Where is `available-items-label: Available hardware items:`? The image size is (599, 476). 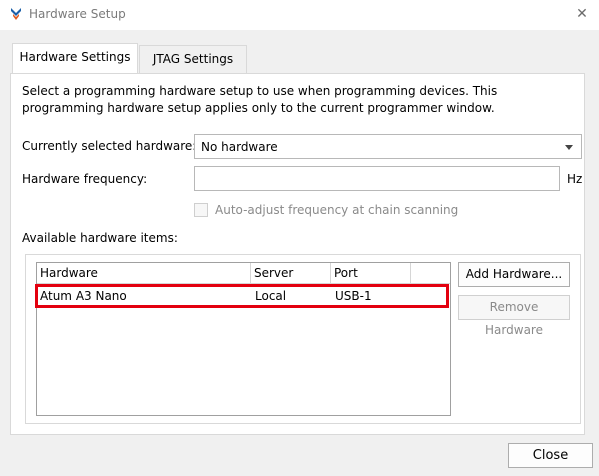
available-items-label: Available hardware items: is located at coordinates (100, 238).